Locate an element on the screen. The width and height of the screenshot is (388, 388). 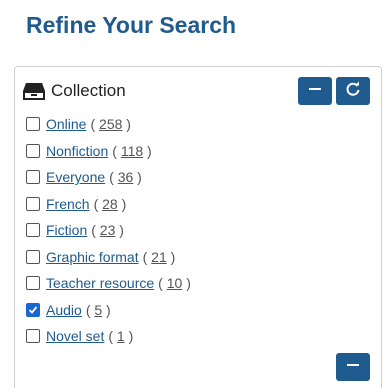
page-title: Refine Your Search is located at coordinates (131, 25).